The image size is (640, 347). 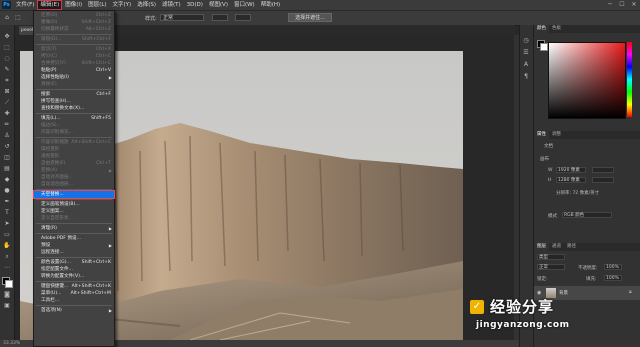 I want to click on quick-mask-icon: ◙, so click(x=7, y=294).